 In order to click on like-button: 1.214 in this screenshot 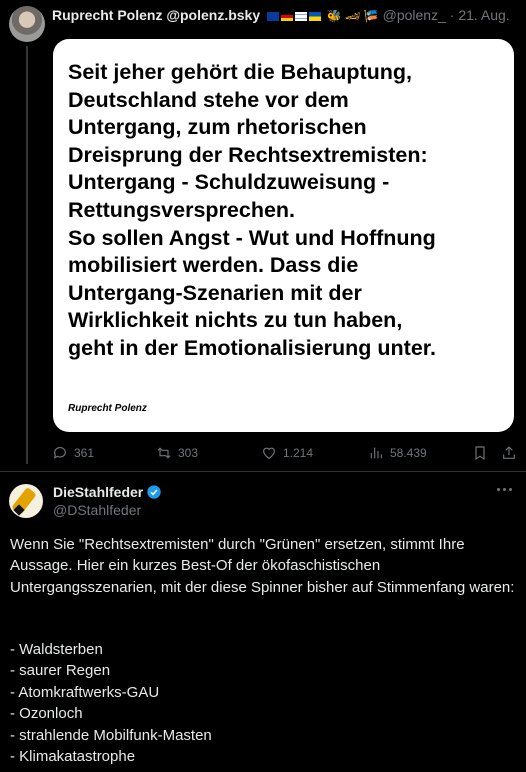, I will do `click(287, 453)`.